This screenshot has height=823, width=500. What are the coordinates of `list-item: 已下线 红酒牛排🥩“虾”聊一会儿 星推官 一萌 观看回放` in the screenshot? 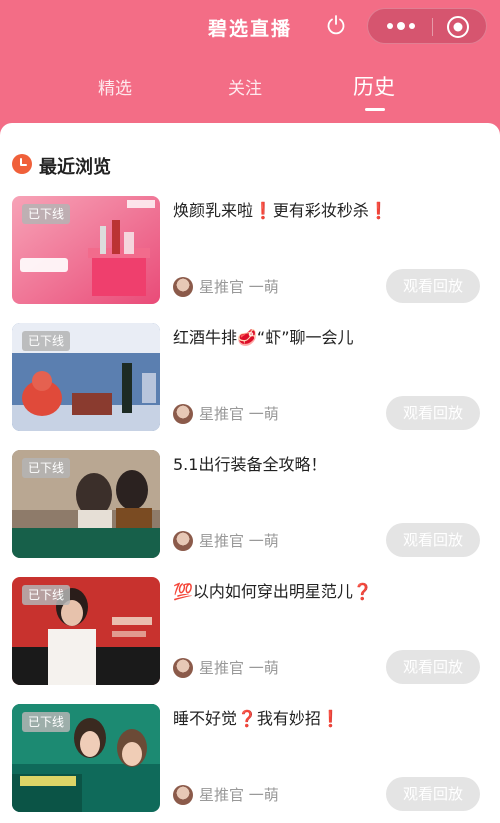 It's located at (250, 378).